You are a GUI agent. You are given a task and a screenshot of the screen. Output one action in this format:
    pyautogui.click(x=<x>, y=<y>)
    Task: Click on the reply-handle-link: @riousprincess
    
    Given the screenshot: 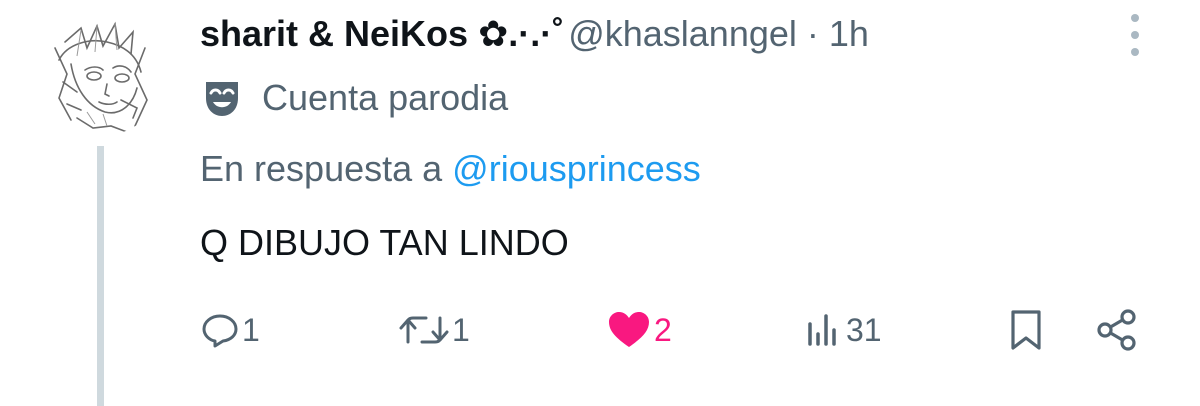 What is the action you would take?
    pyautogui.click(x=576, y=168)
    